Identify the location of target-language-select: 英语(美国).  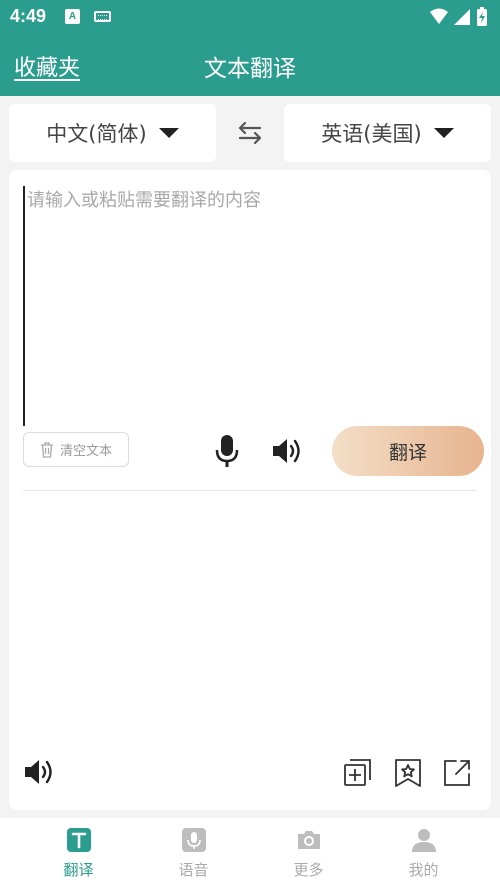
(387, 133).